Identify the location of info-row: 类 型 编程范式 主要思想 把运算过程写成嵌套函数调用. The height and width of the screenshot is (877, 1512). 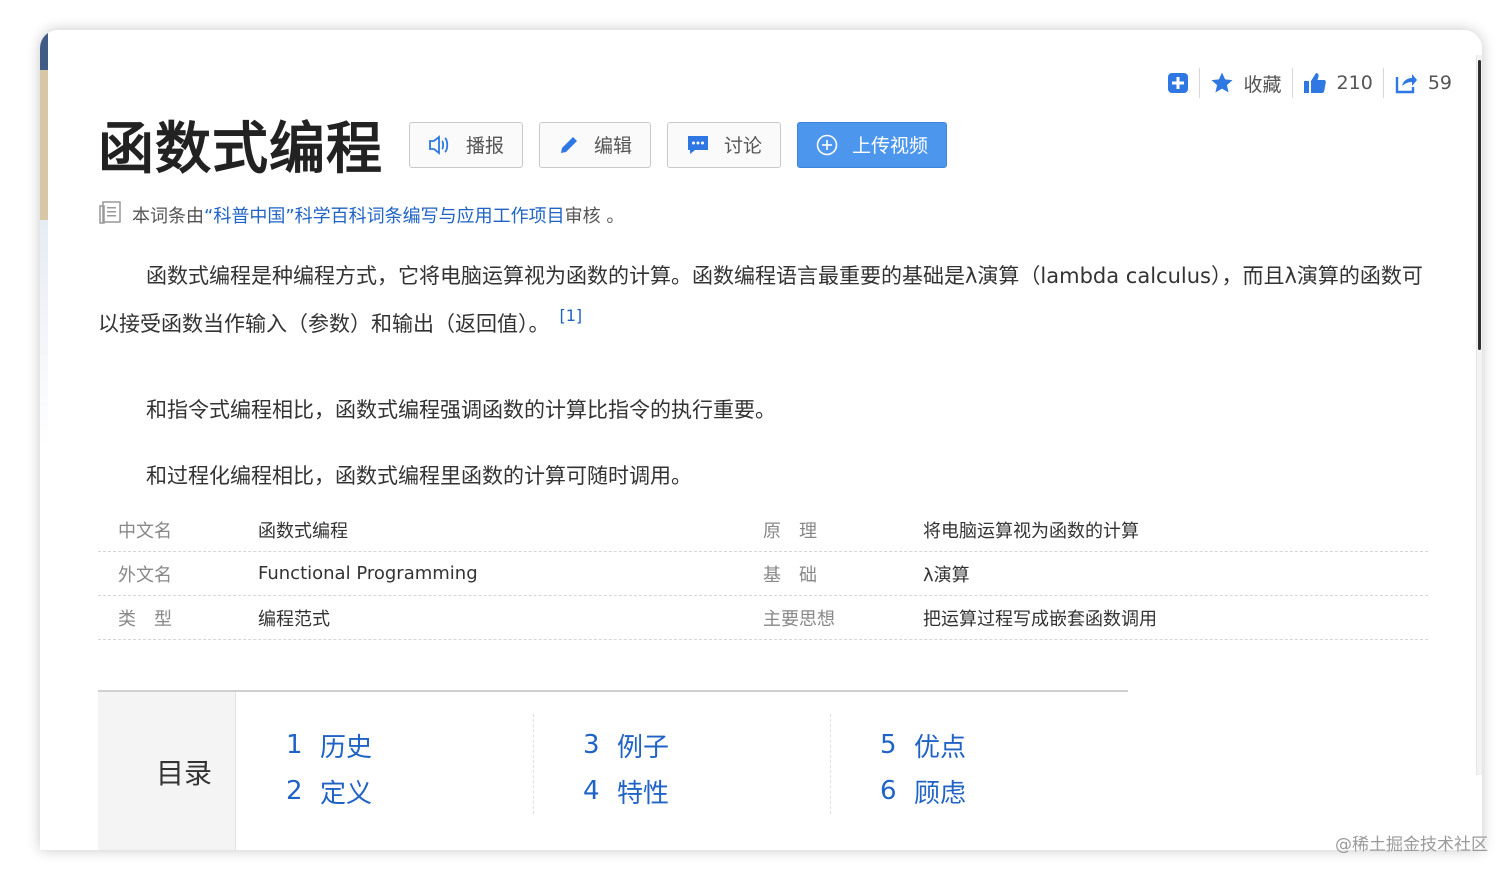
(763, 618).